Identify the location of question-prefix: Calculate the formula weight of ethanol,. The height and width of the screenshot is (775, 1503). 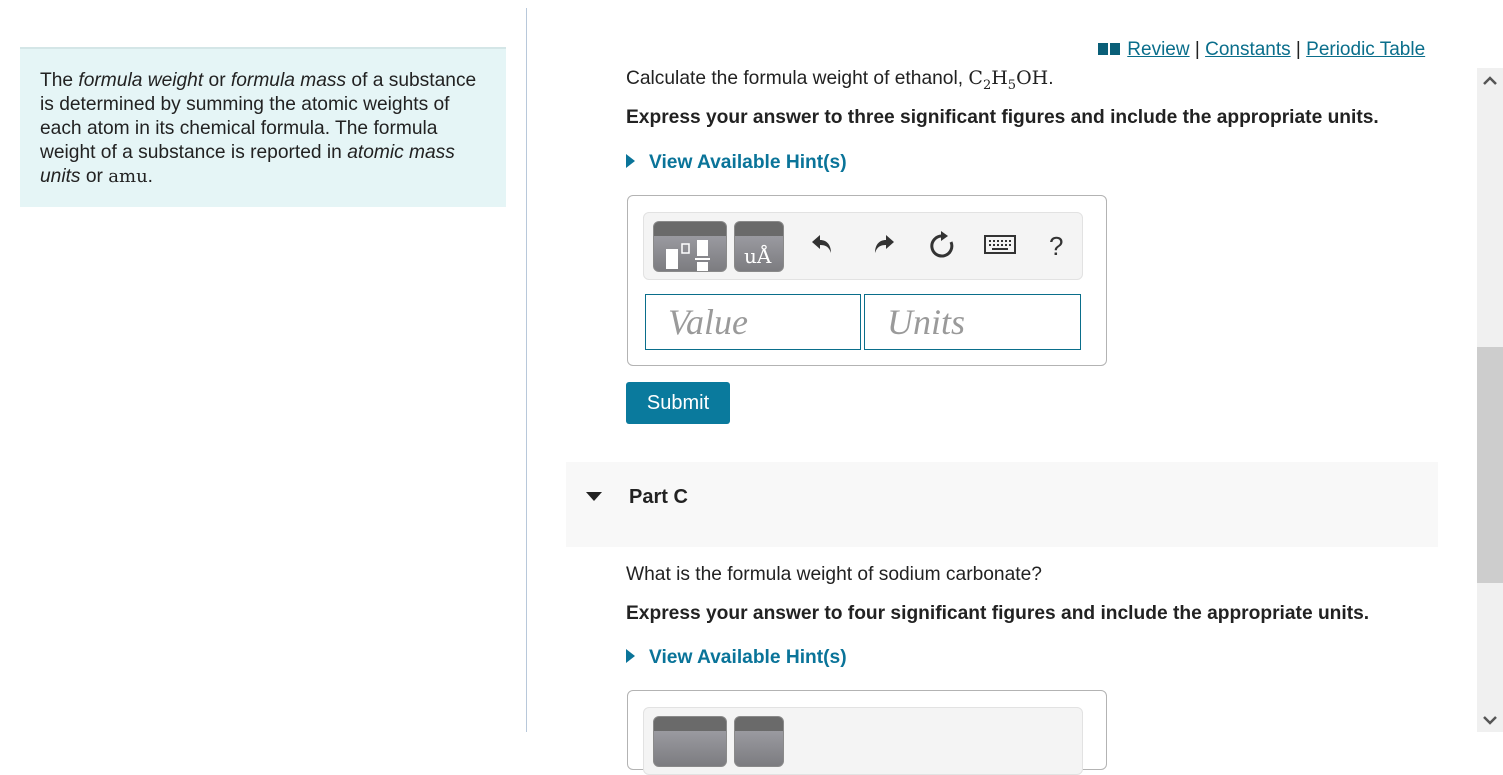
(797, 78).